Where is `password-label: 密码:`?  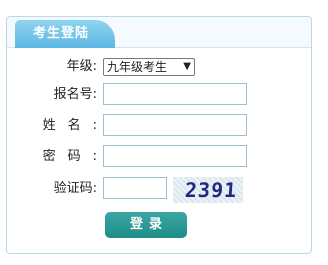
password-label: 密码: is located at coordinates (75, 156).